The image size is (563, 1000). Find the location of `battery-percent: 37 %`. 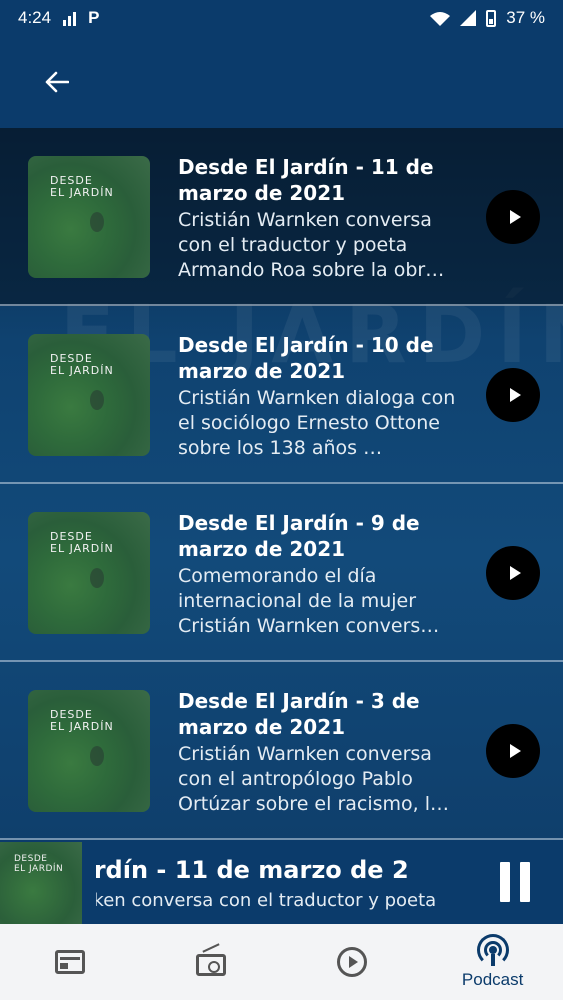

battery-percent: 37 % is located at coordinates (525, 17).